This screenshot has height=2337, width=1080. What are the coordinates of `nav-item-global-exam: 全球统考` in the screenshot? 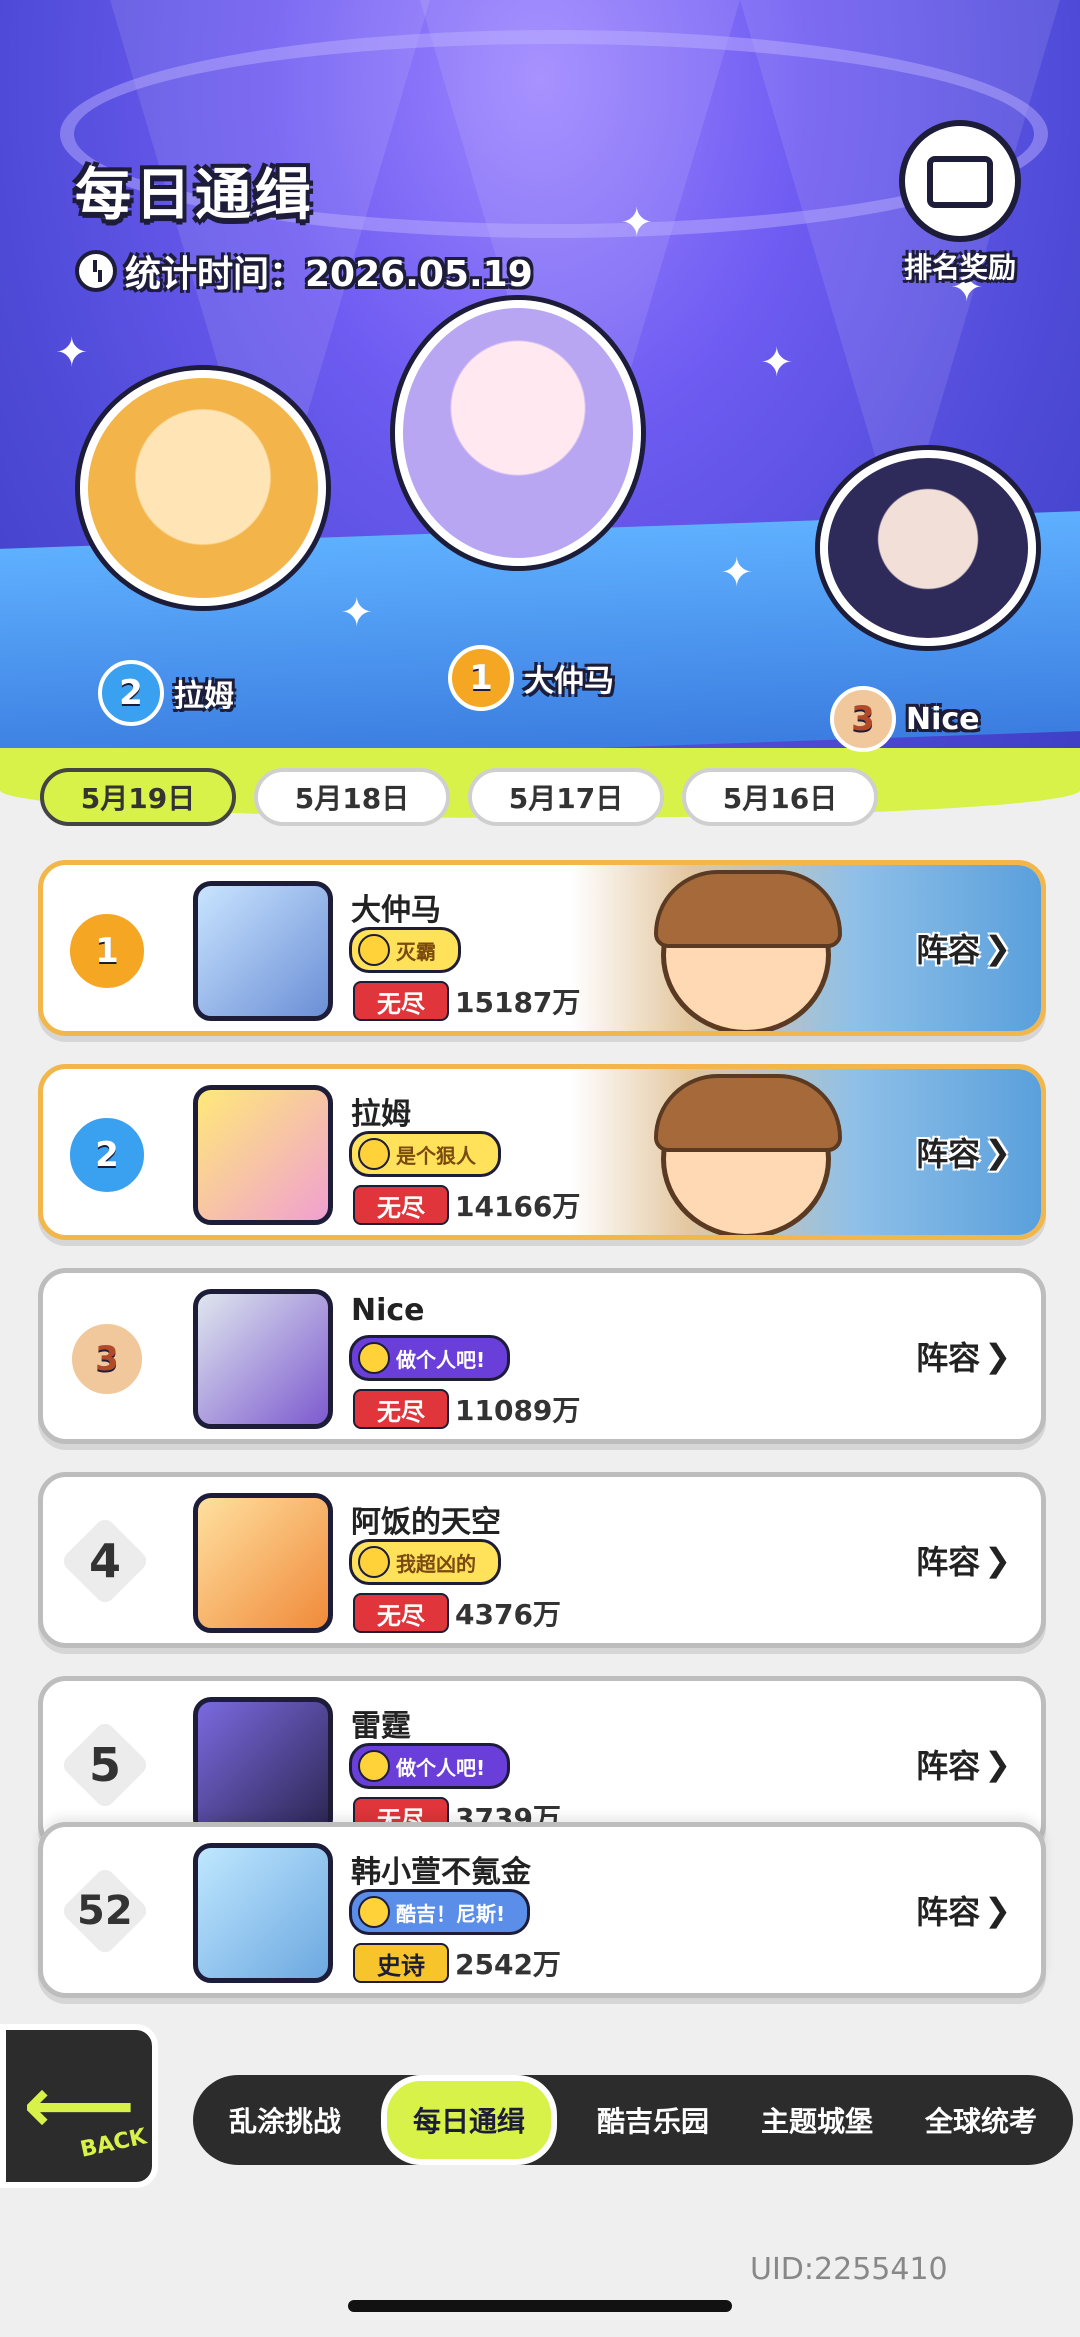 It's located at (981, 2120).